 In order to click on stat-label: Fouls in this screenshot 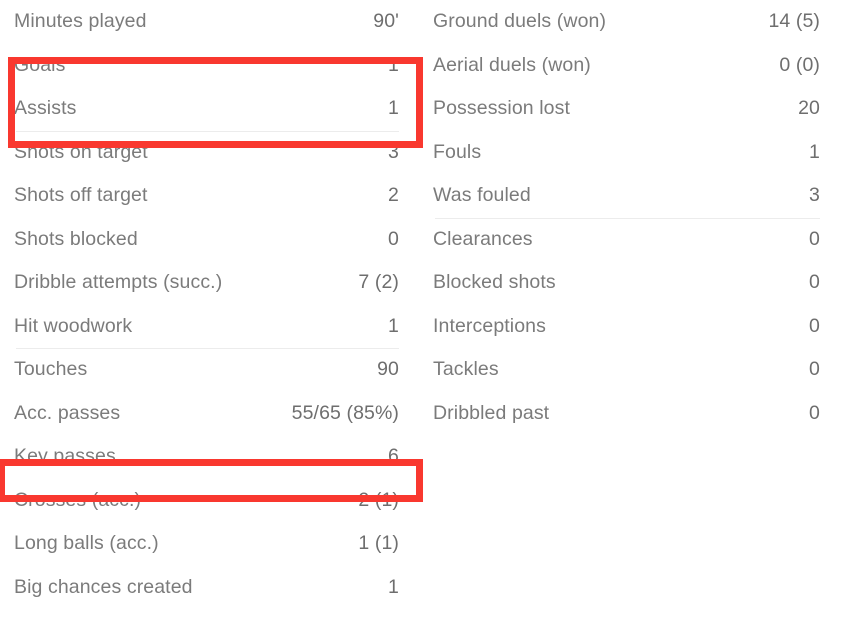, I will do `click(457, 151)`.